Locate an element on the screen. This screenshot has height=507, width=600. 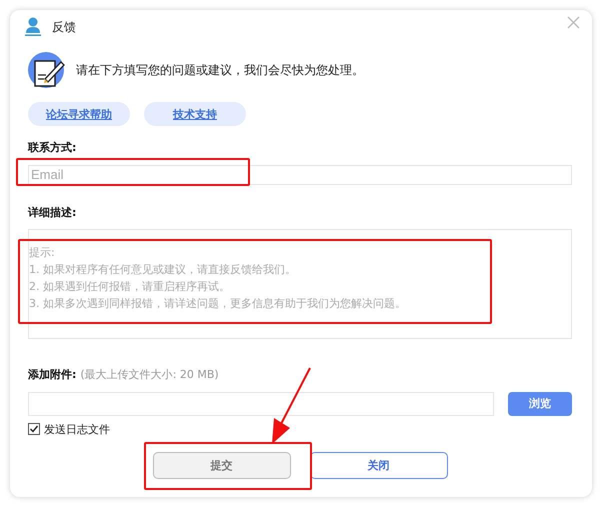
attachment-label: 添加附件: is located at coordinates (52, 374).